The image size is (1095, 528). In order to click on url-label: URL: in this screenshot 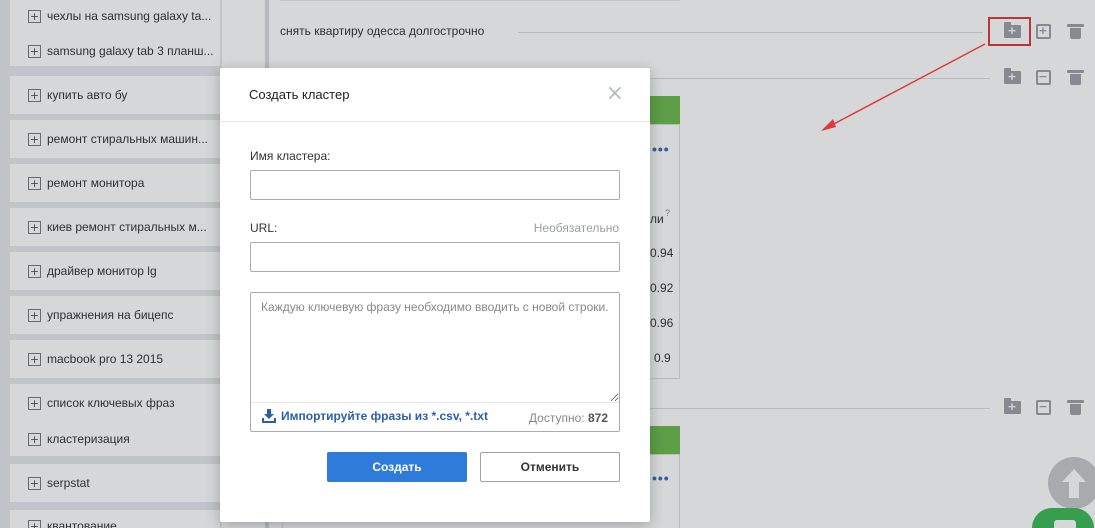, I will do `click(264, 228)`.